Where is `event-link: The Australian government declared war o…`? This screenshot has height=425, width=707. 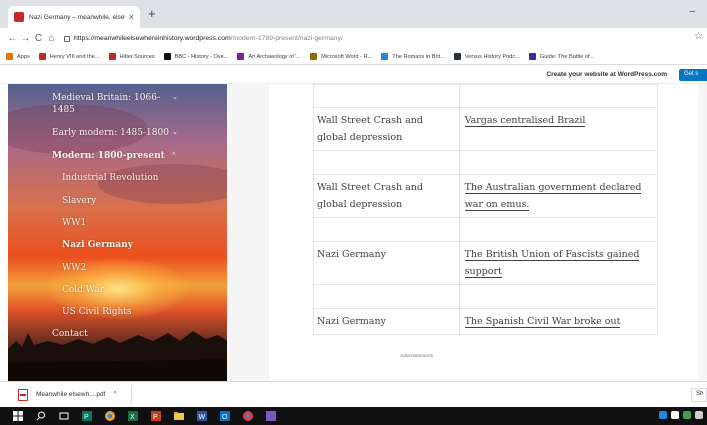
event-link: The Australian government declared war o… is located at coordinates (553, 196).